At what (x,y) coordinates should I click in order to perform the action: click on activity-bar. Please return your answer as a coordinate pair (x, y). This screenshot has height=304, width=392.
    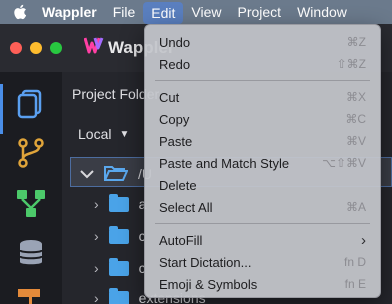
    Looking at the image, I should click on (31, 188).